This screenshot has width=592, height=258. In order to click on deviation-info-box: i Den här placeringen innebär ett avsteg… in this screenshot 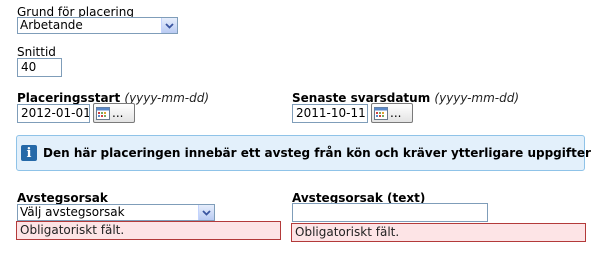, I will do `click(304, 153)`.